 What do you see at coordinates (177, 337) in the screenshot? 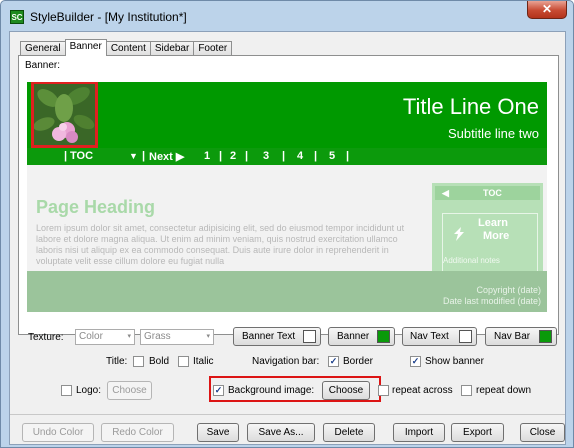
I see `texture-pattern-select: Grass ▾` at bounding box center [177, 337].